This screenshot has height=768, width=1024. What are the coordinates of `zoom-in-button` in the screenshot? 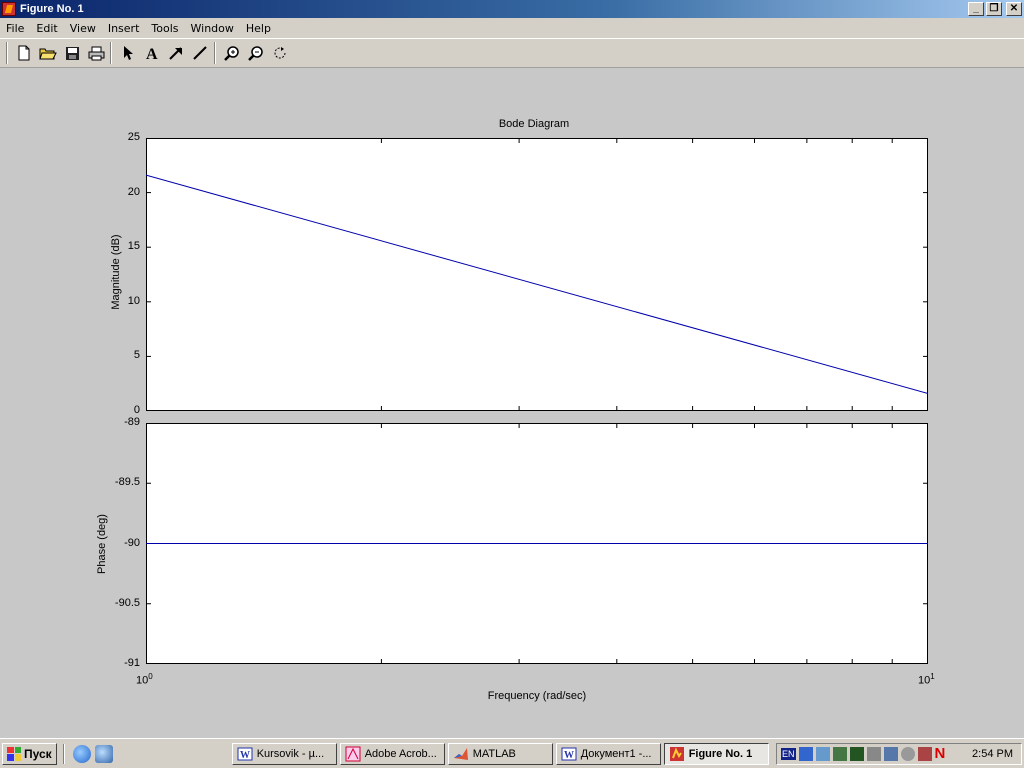 It's located at (232, 53).